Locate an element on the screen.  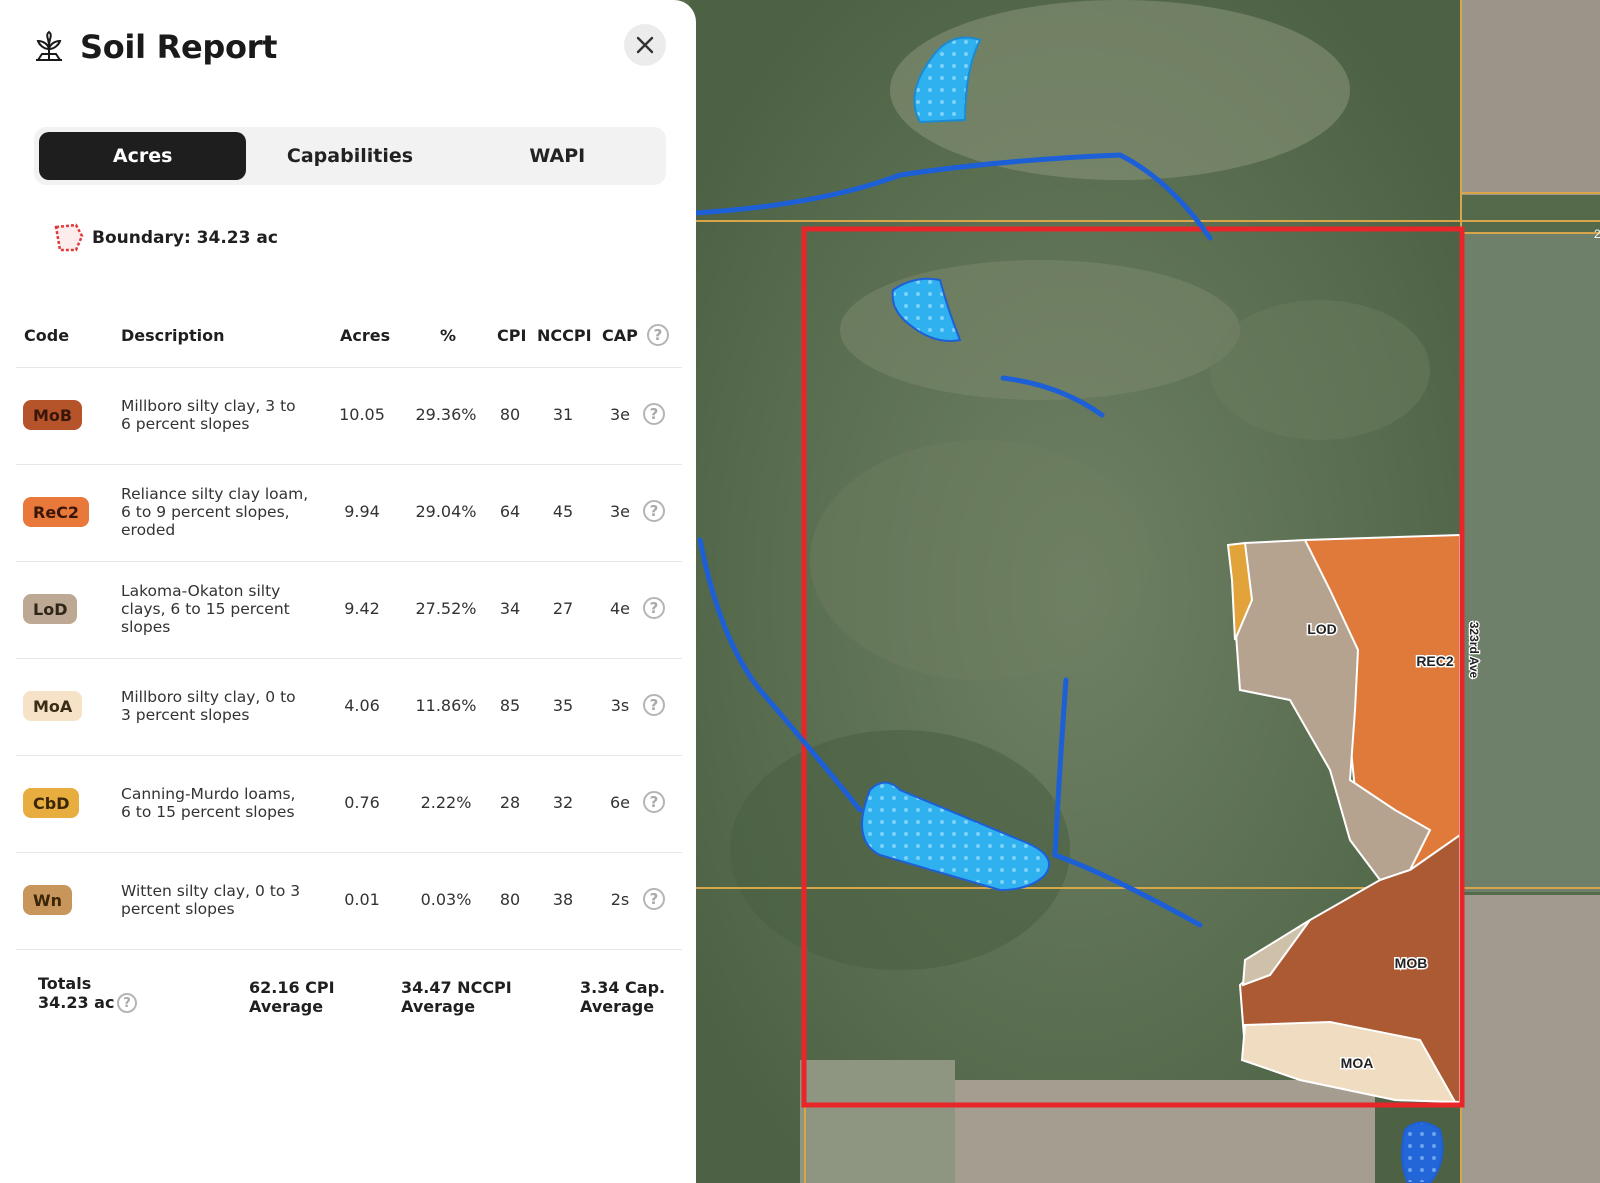
boundary-label: Boundary: 34.23 ac is located at coordinates (185, 238).